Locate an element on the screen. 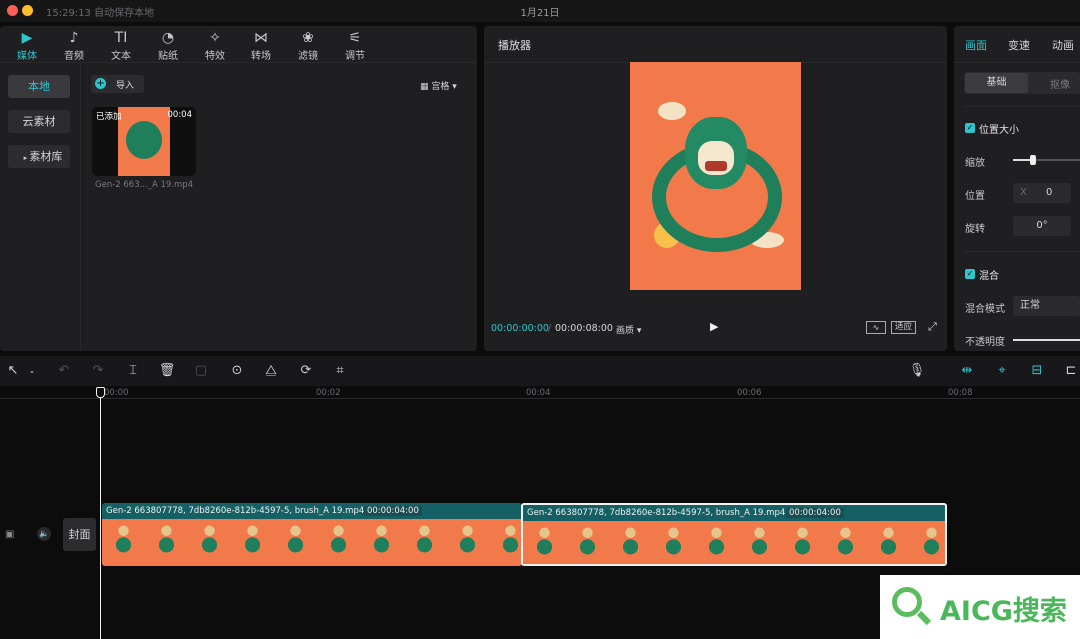 Image resolution: width=1080 pixels, height=639 pixels. quality-label: 画质 is located at coordinates (625, 331).